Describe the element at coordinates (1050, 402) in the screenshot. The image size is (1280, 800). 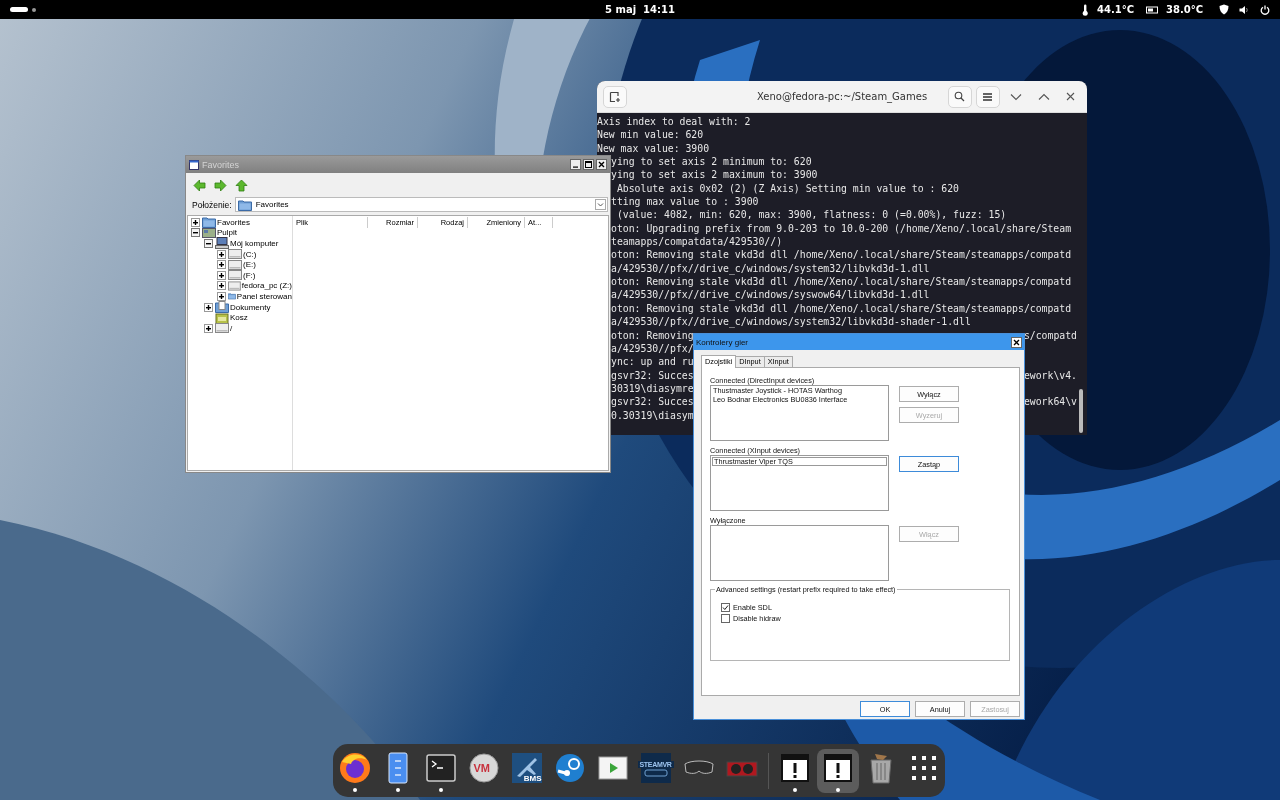
I see `terminal-line: ework64\v` at that location.